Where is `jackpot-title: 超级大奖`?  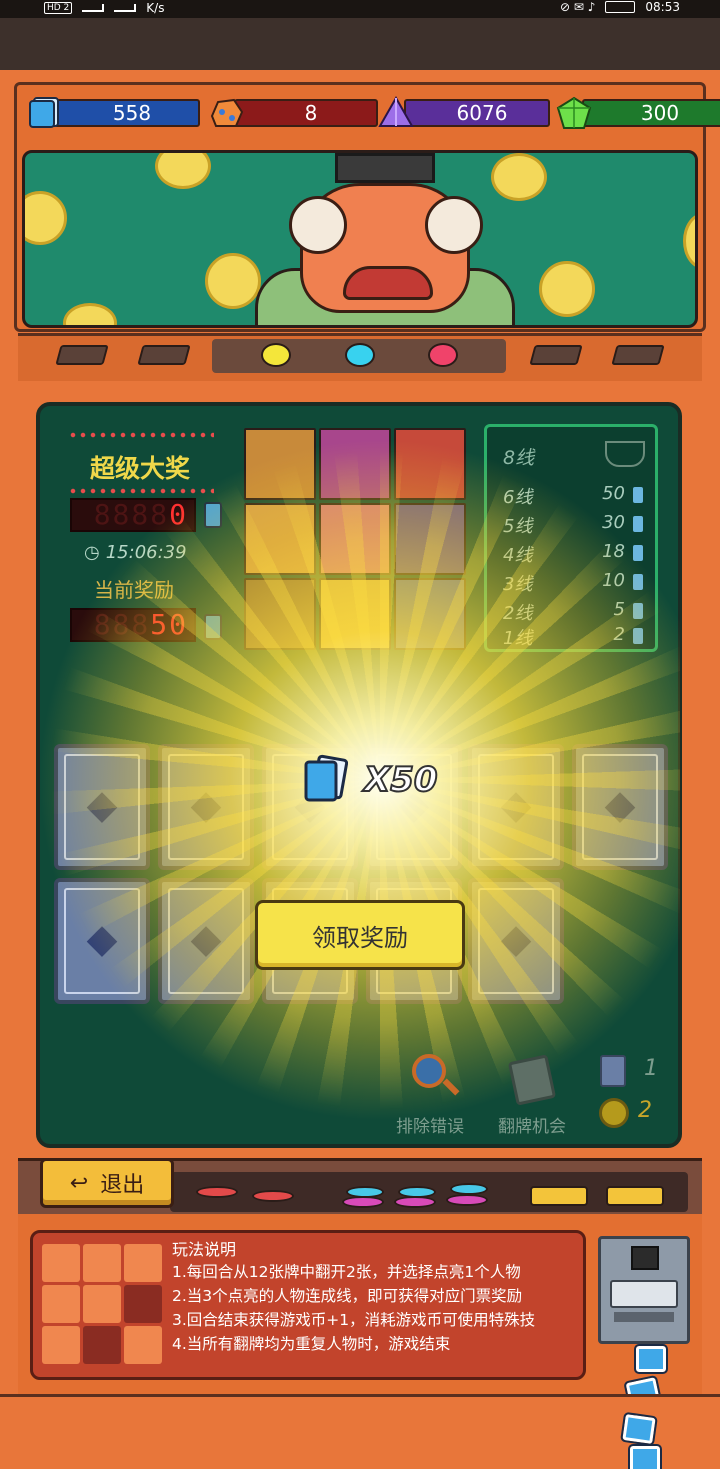
jackpot-title: 超级大奖 is located at coordinates (139, 468).